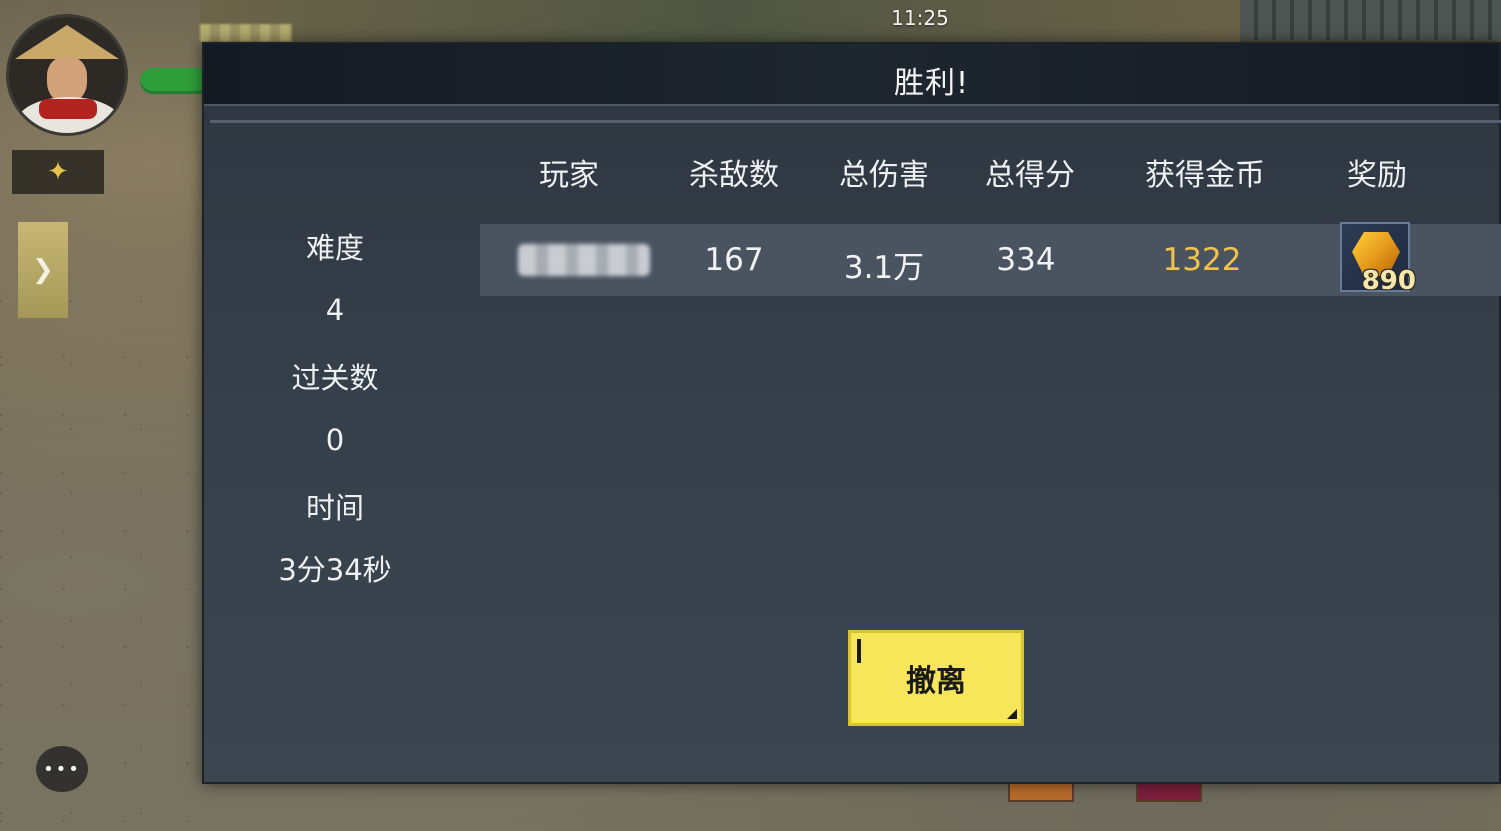 The width and height of the screenshot is (1501, 831). Describe the element at coordinates (569, 175) in the screenshot. I see `header-player: 玩家` at that location.